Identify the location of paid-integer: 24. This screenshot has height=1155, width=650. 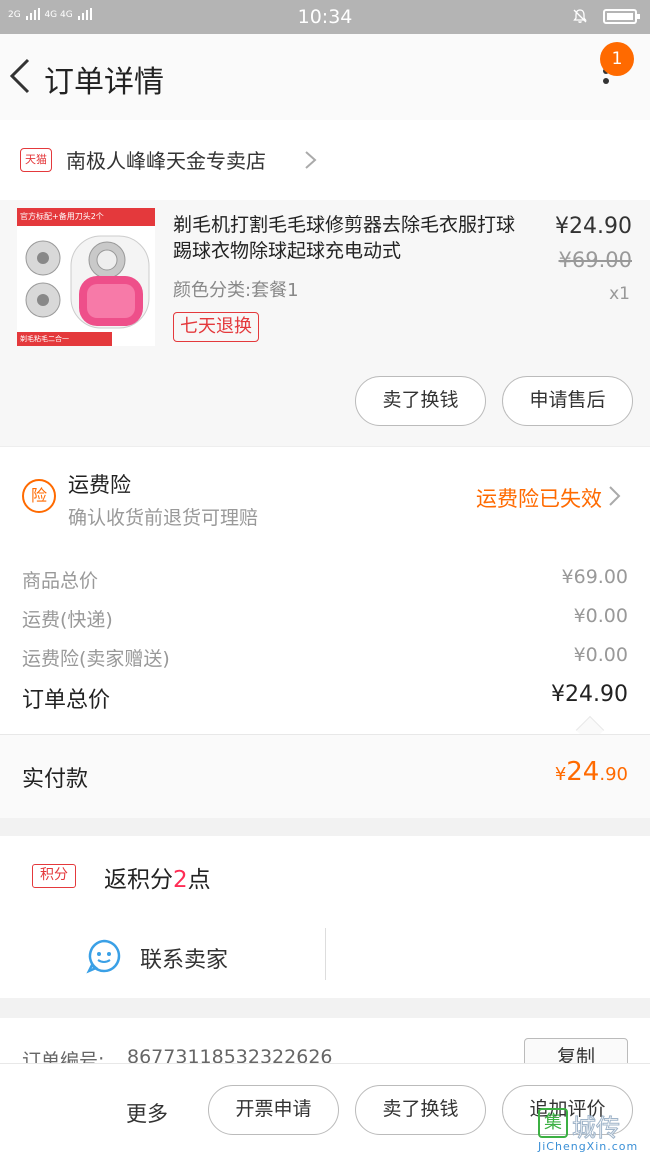
(583, 772).